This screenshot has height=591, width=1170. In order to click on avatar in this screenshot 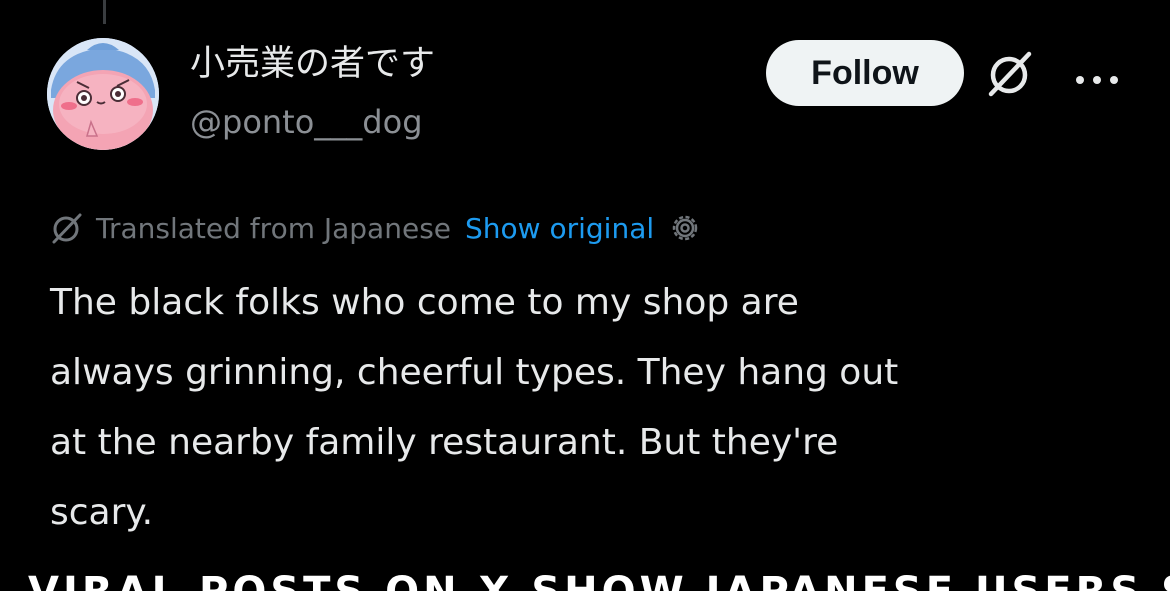, I will do `click(103, 94)`.